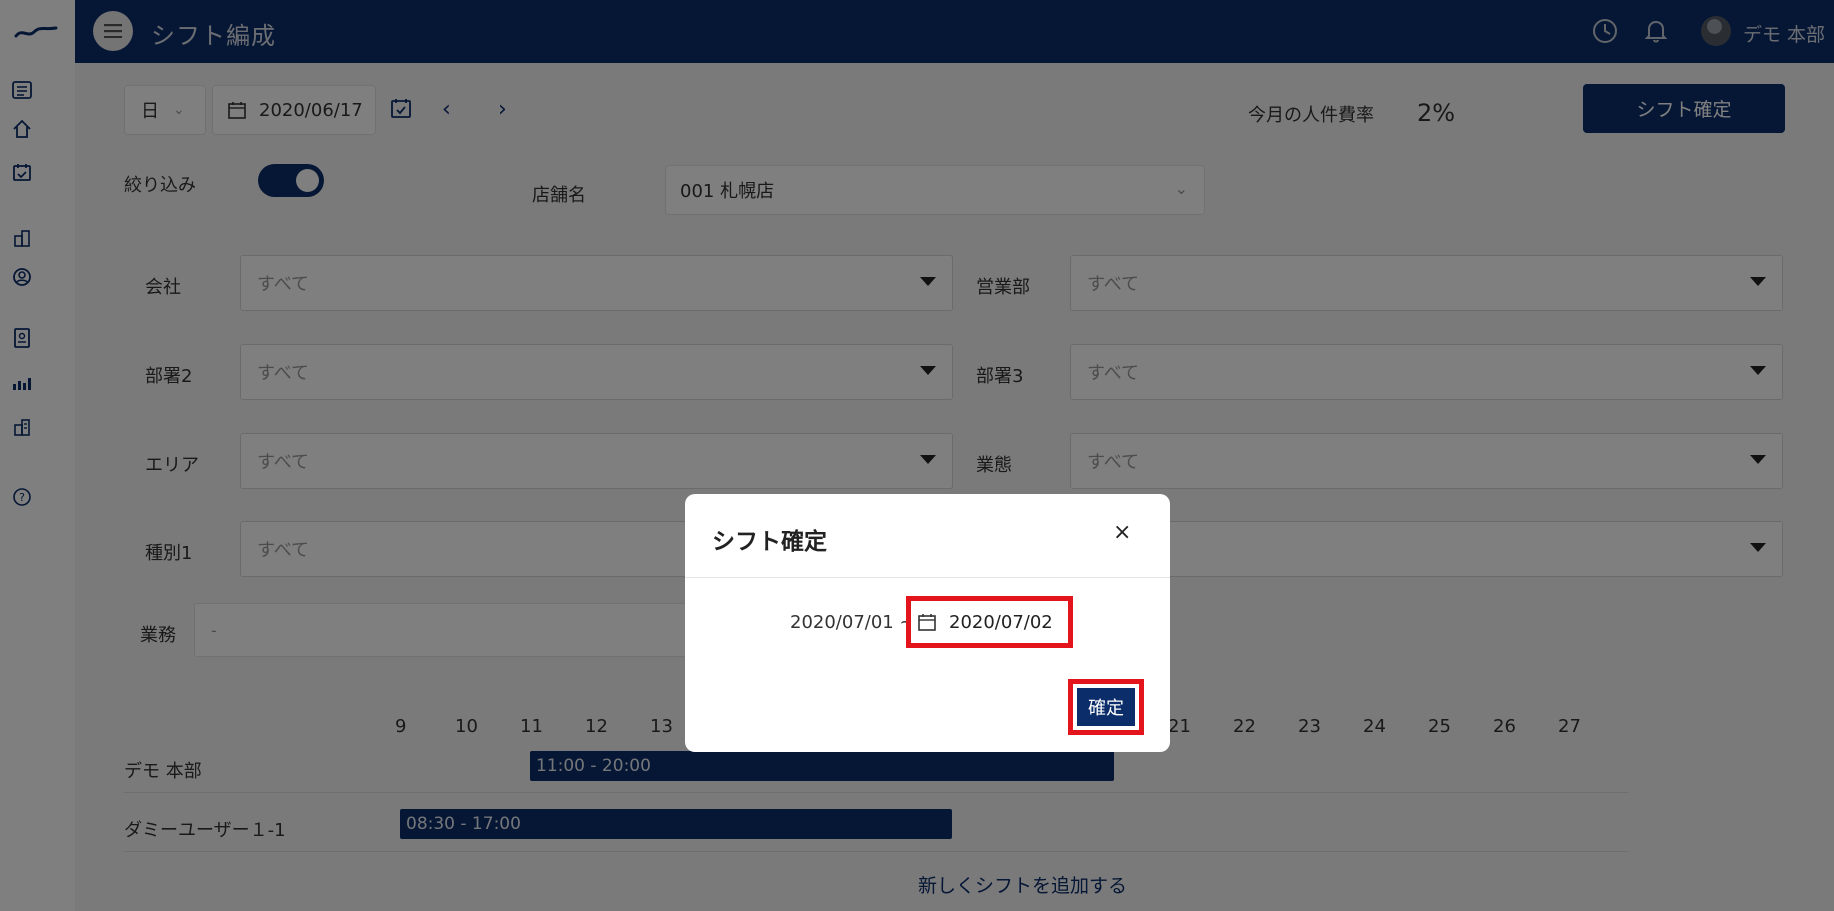  I want to click on range-start-date: 2020/07/01 ~, so click(852, 622).